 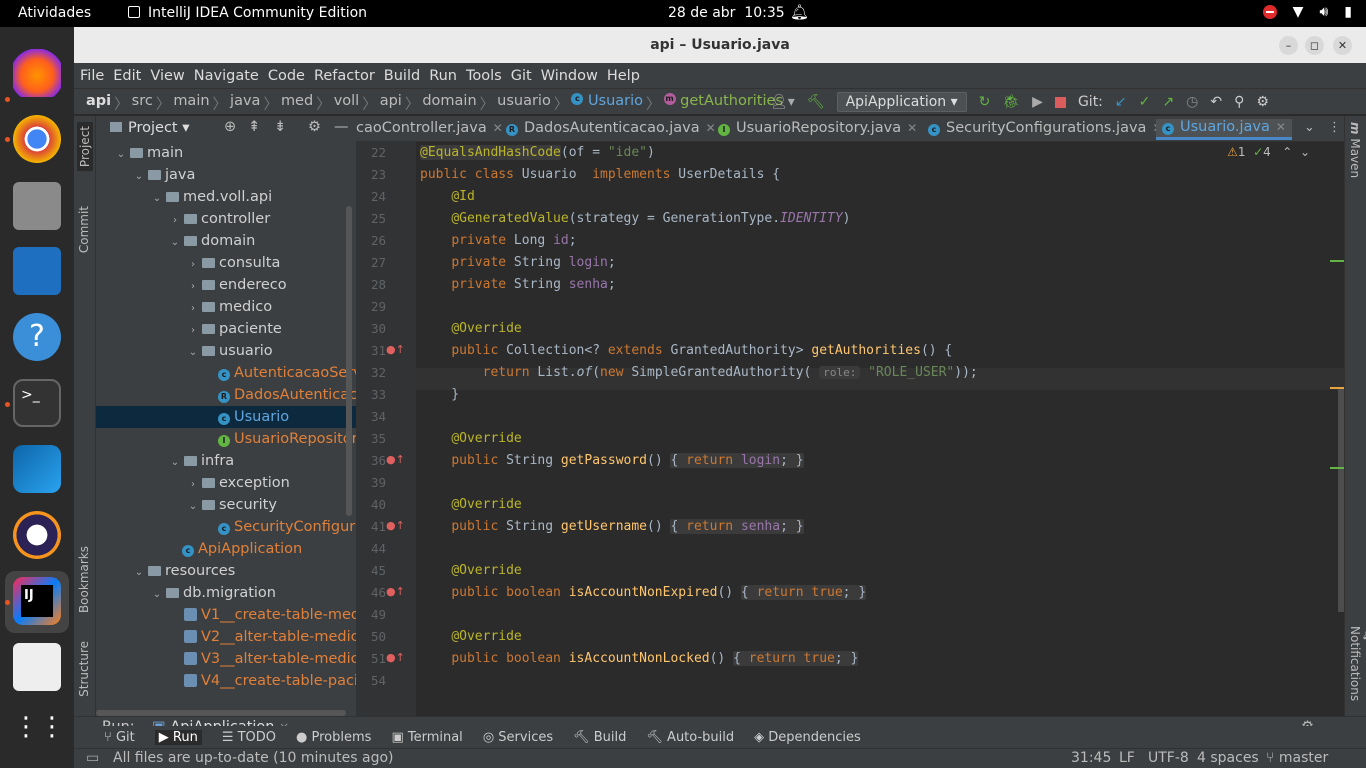 I want to click on run-tool-button: ▶ Run, so click(x=178, y=737).